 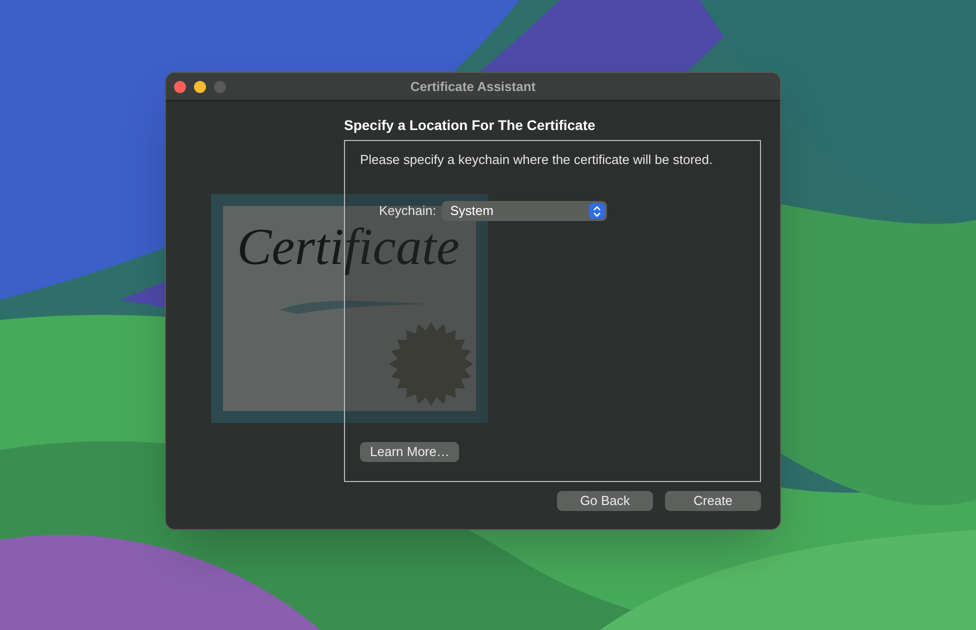 What do you see at coordinates (597, 211) in the screenshot?
I see `chevron-updown-icon` at bounding box center [597, 211].